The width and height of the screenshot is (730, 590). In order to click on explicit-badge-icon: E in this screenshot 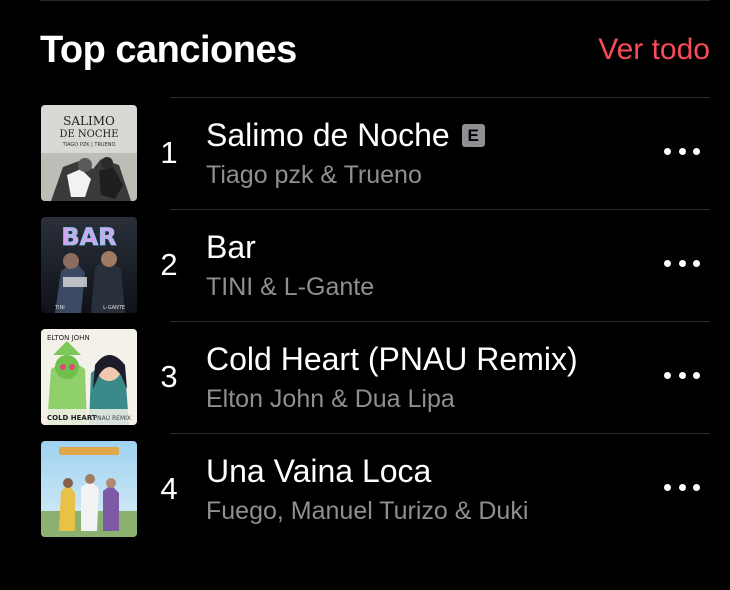, I will do `click(473, 135)`.